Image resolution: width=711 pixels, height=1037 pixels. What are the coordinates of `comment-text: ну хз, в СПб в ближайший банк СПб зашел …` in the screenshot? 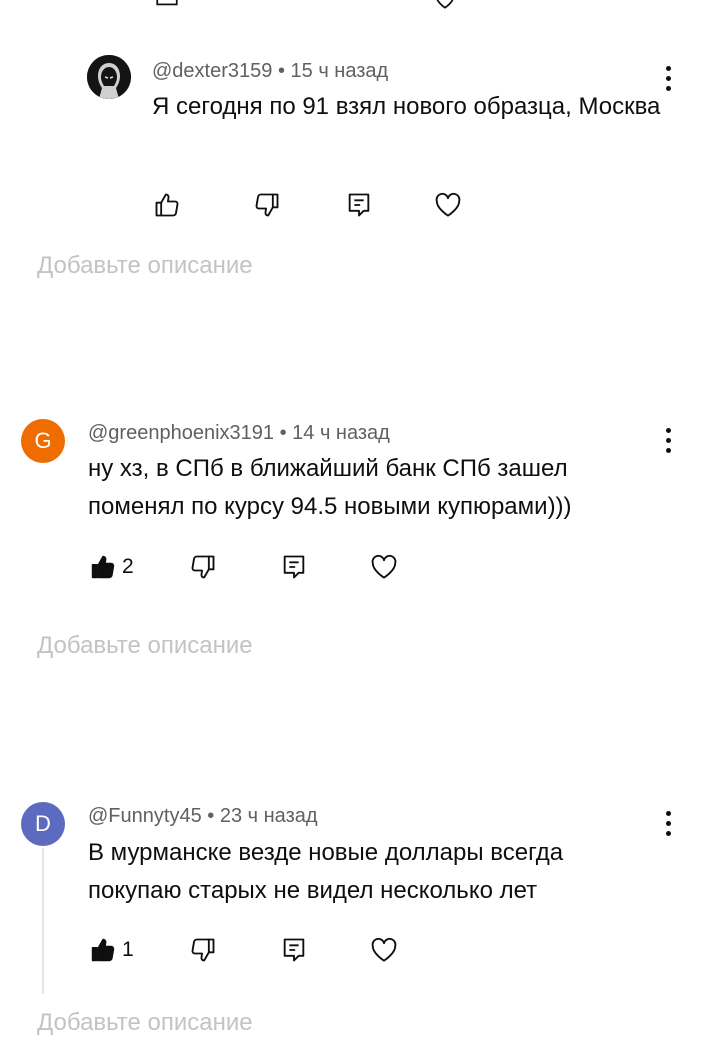 It's located at (330, 487).